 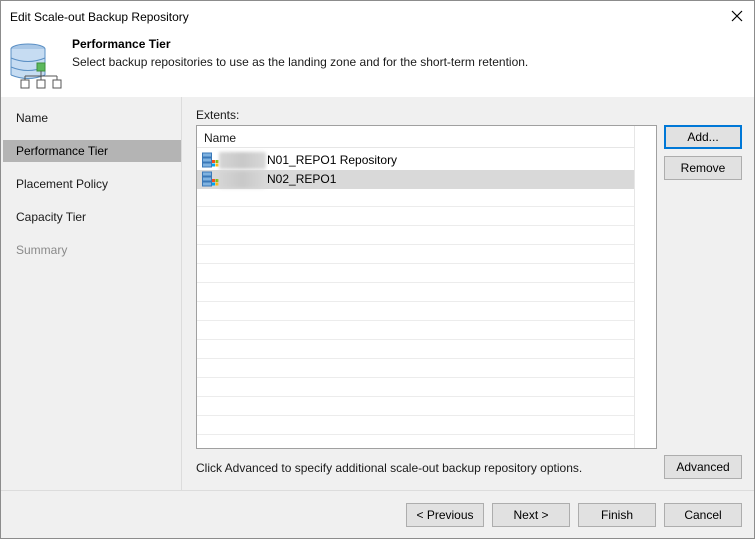 I want to click on title-bar: Edit Scale-out Backup Repository, so click(x=377, y=17).